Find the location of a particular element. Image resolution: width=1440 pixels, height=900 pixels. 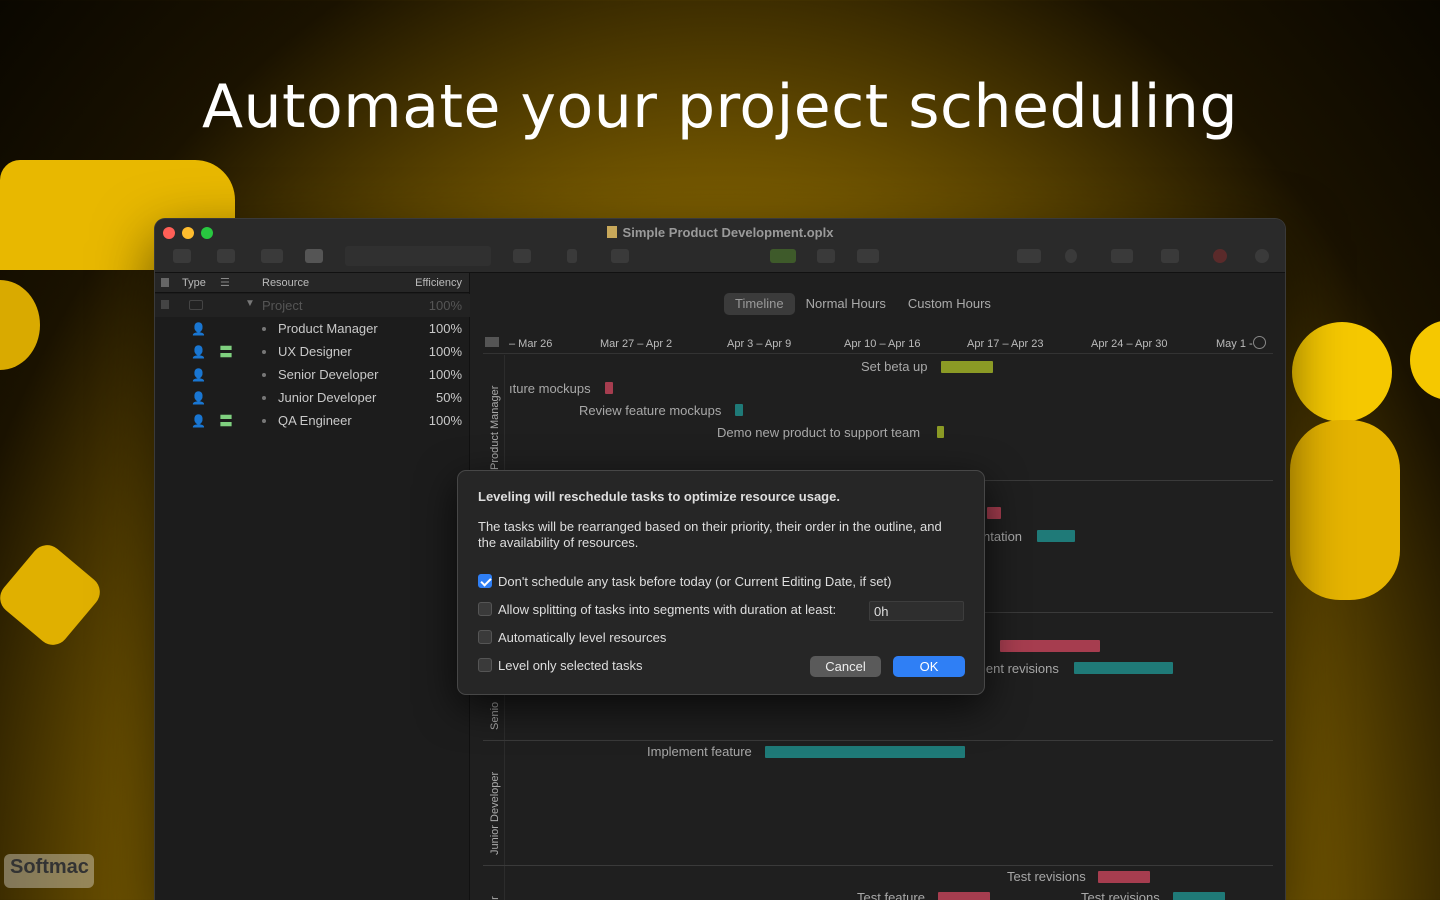

calendar-icon is located at coordinates (1029, 256).